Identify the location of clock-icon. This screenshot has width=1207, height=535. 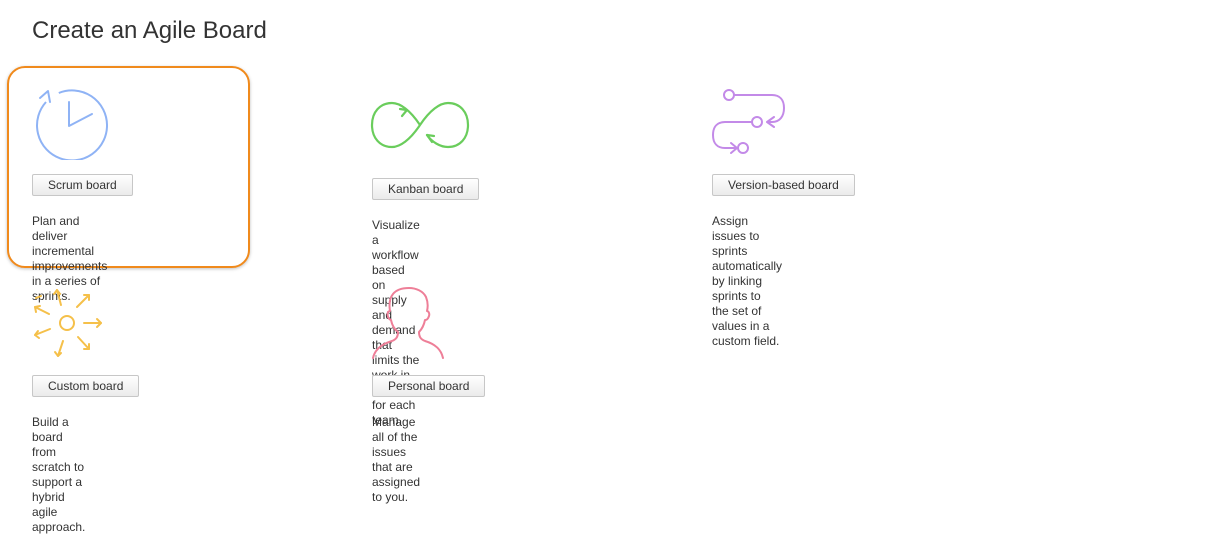
(72, 124).